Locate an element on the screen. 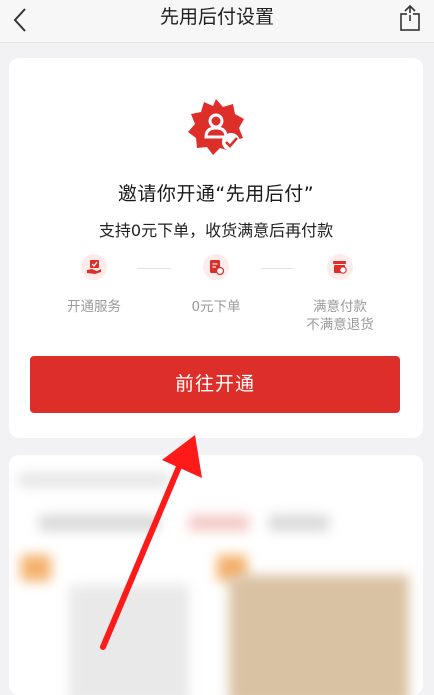  step-label-line: 满意付款 is located at coordinates (340, 307).